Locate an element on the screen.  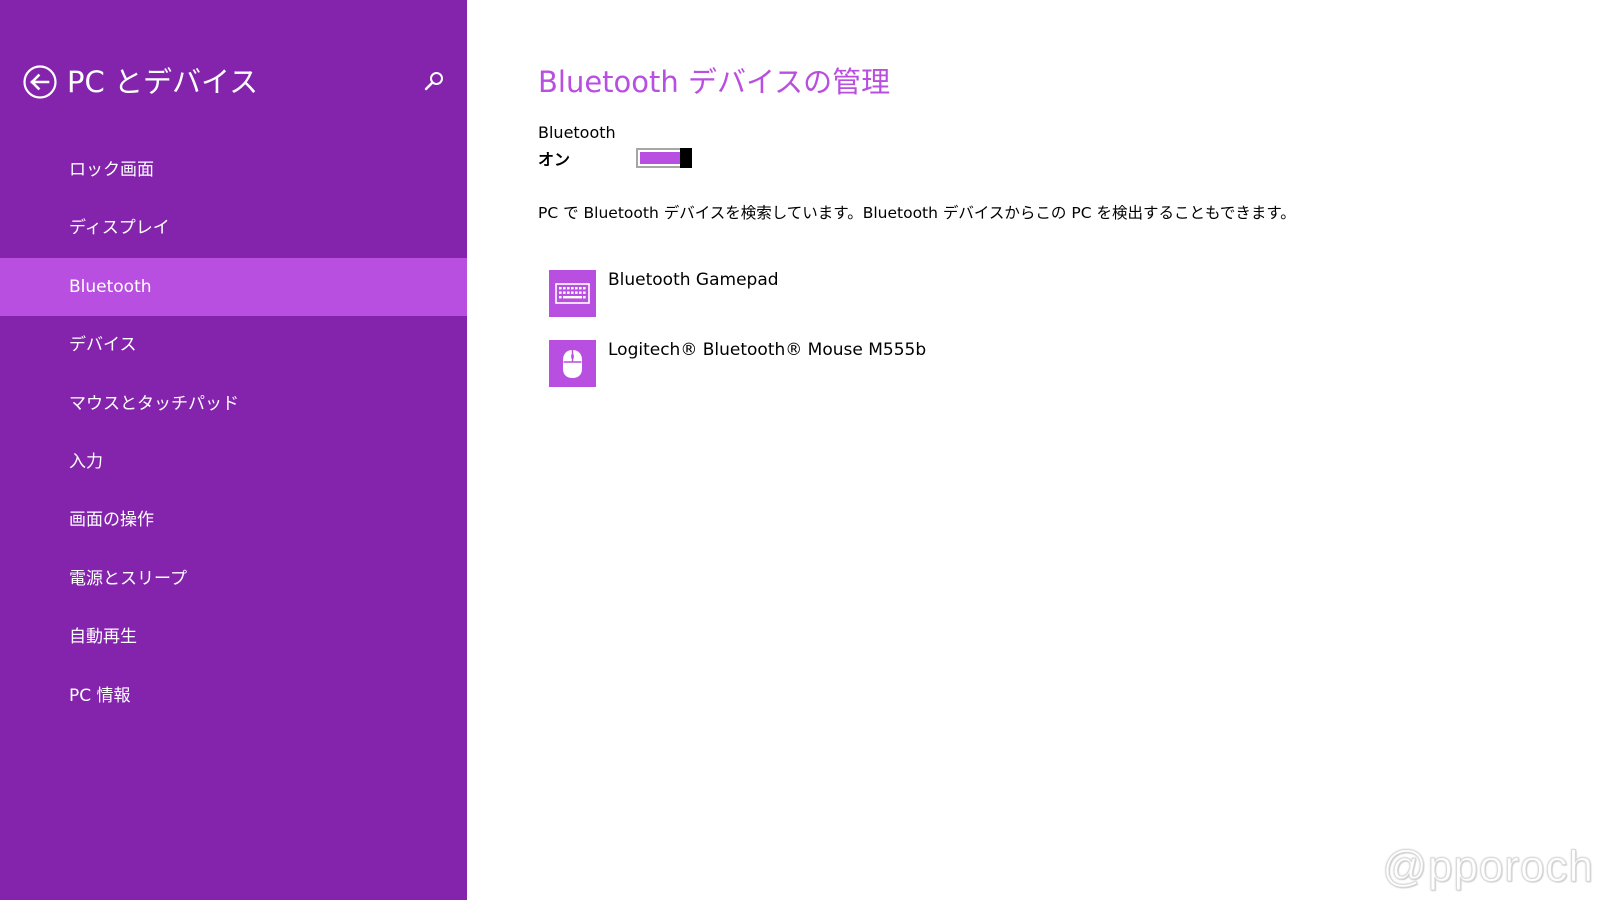
back-arrow-icon is located at coordinates (40, 82).